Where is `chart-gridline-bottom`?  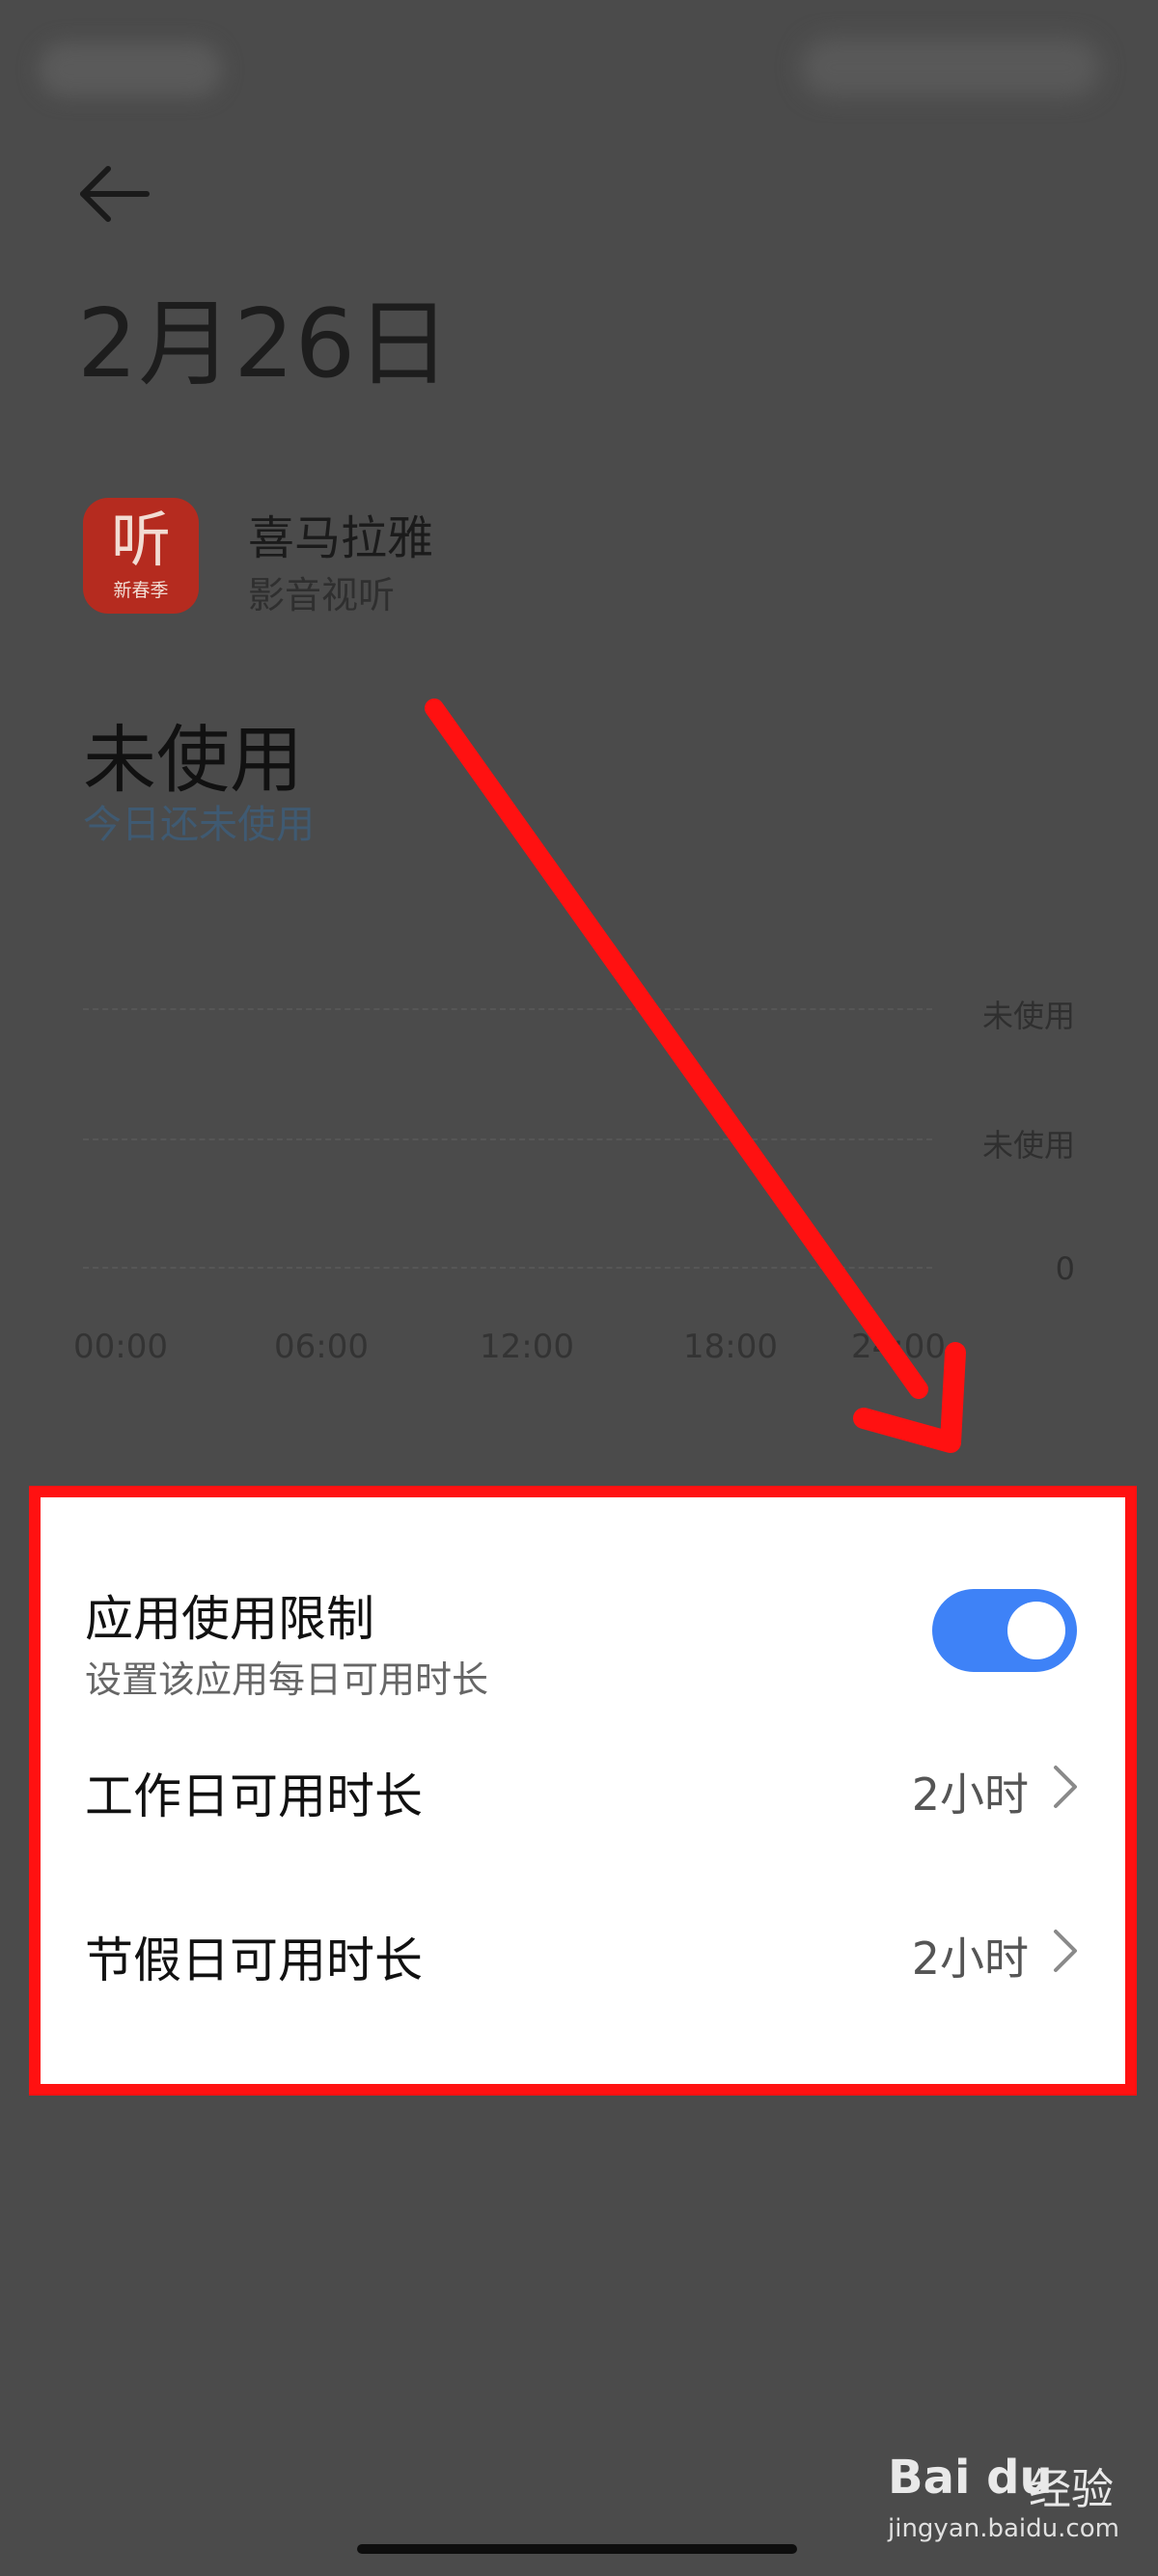 chart-gridline-bottom is located at coordinates (507, 1268).